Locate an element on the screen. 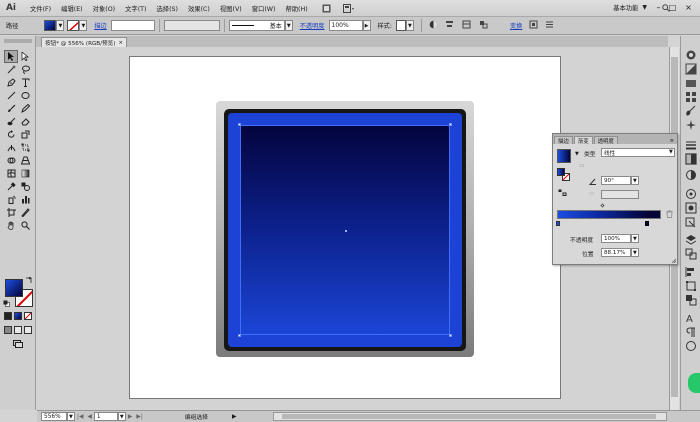 This screenshot has height=422, width=700. menu-effect: 效果(C) is located at coordinates (199, 8).